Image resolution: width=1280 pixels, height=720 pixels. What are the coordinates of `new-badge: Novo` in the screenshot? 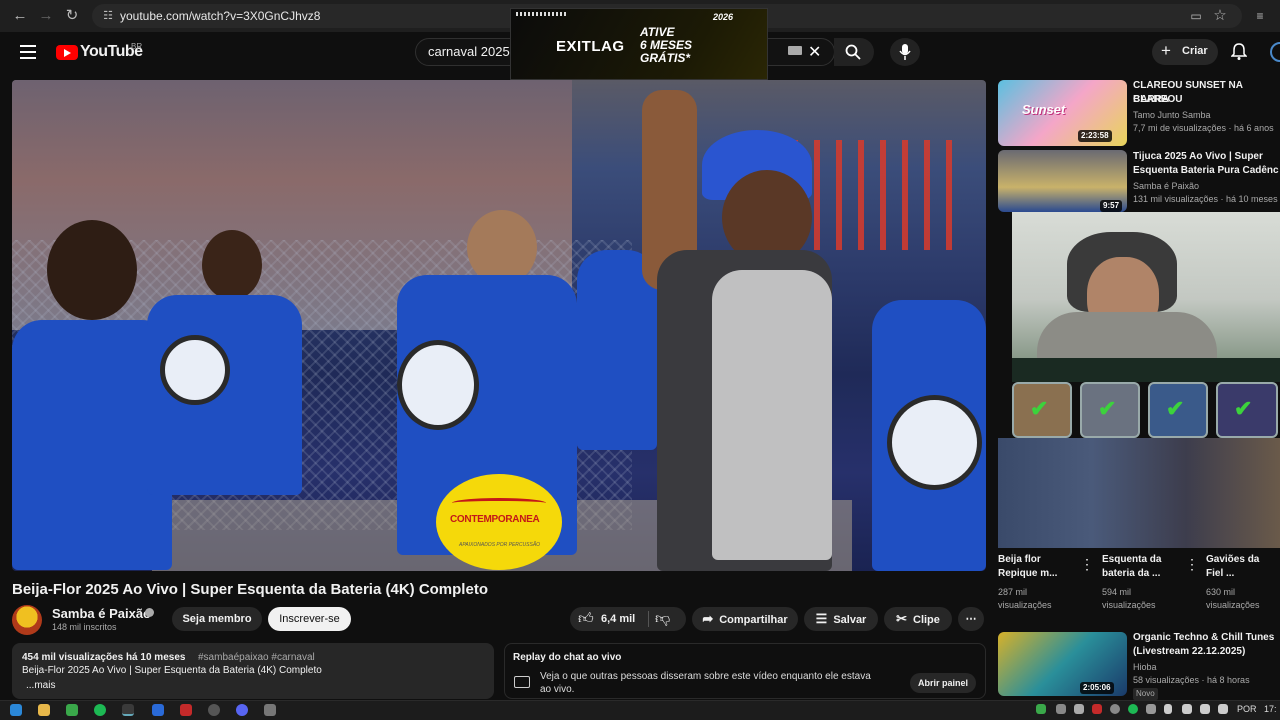 It's located at (1145, 694).